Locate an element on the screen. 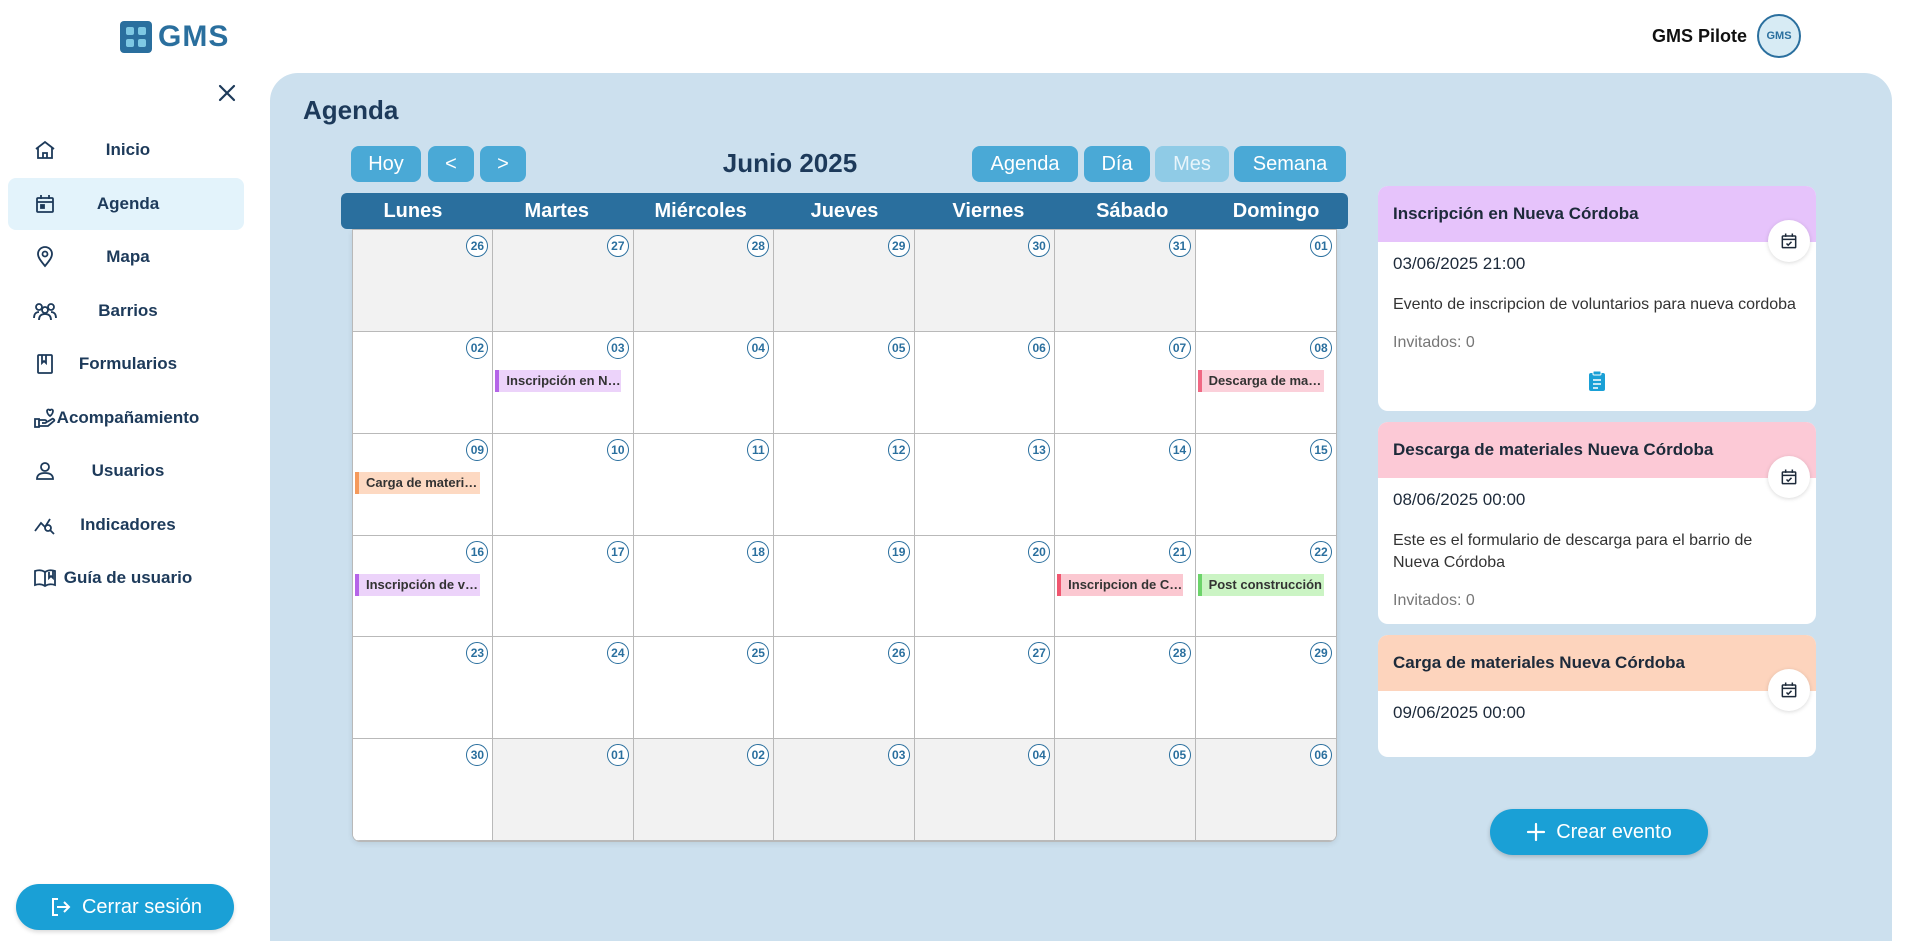 Image resolution: width=1918 pixels, height=941 pixels. view-week-button: Semana is located at coordinates (1290, 164).